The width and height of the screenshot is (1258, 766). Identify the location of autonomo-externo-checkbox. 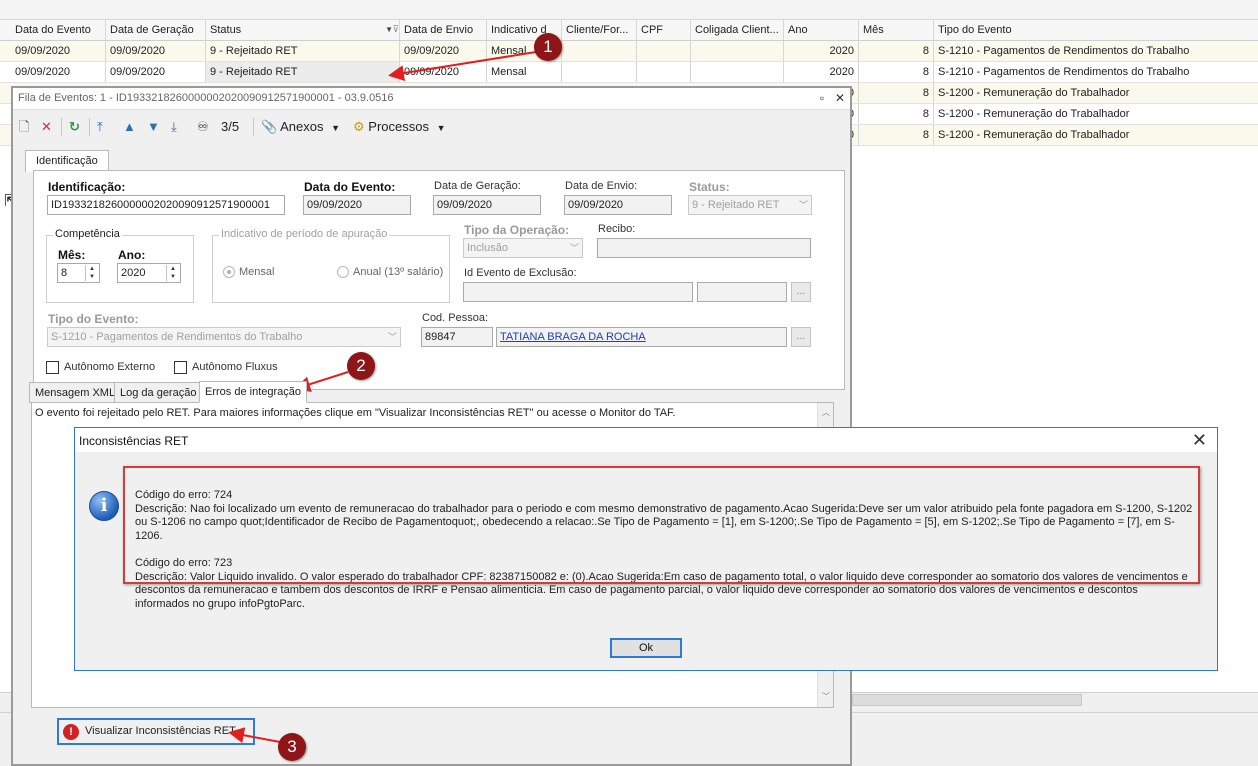
(52, 367).